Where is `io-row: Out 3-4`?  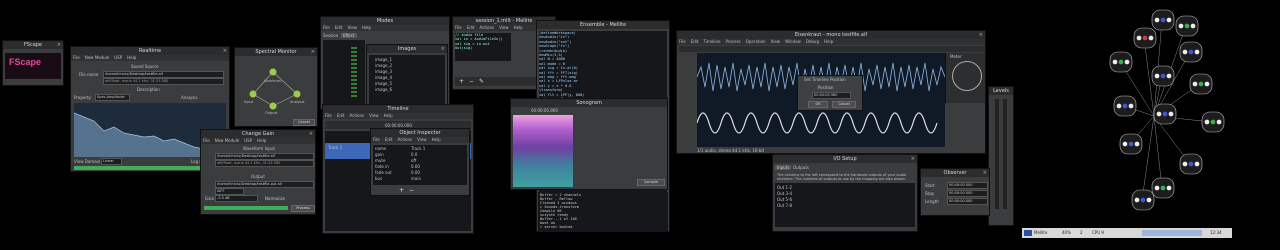
io-row: Out 3-4 is located at coordinates (784, 193).